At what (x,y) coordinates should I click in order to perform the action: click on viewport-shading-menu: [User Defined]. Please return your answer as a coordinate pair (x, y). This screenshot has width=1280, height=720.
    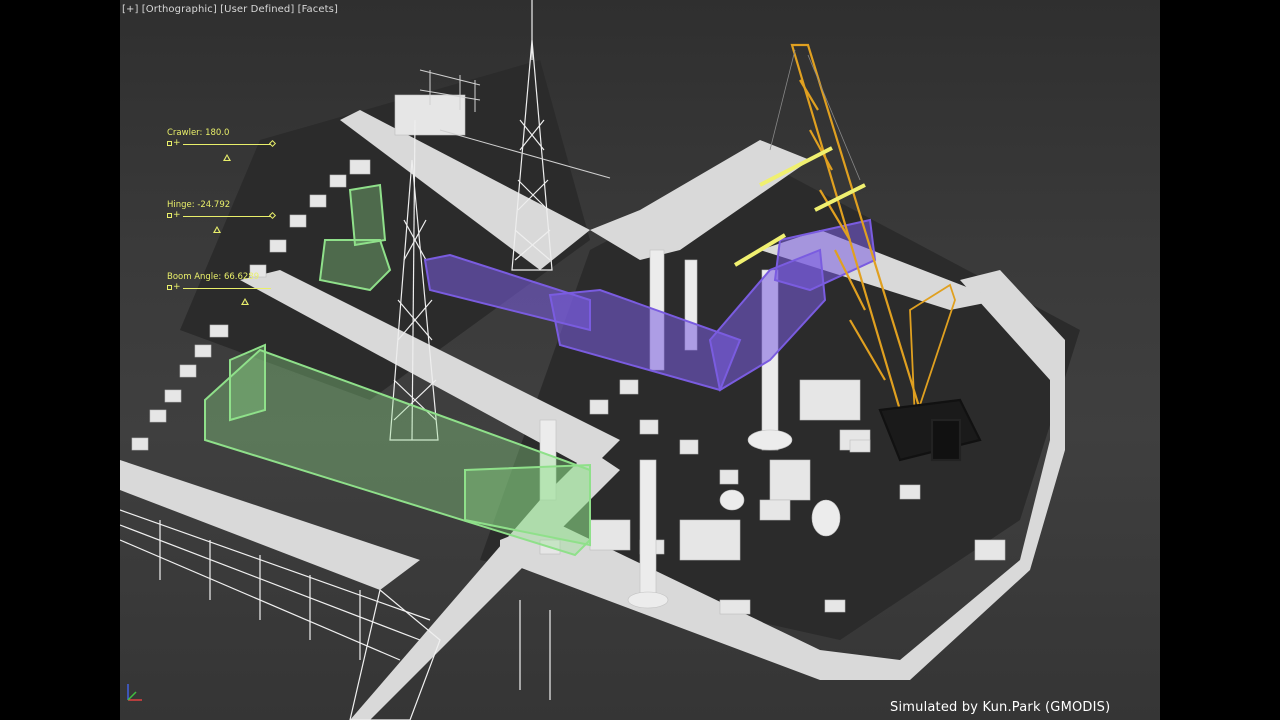
    Looking at the image, I should click on (257, 9).